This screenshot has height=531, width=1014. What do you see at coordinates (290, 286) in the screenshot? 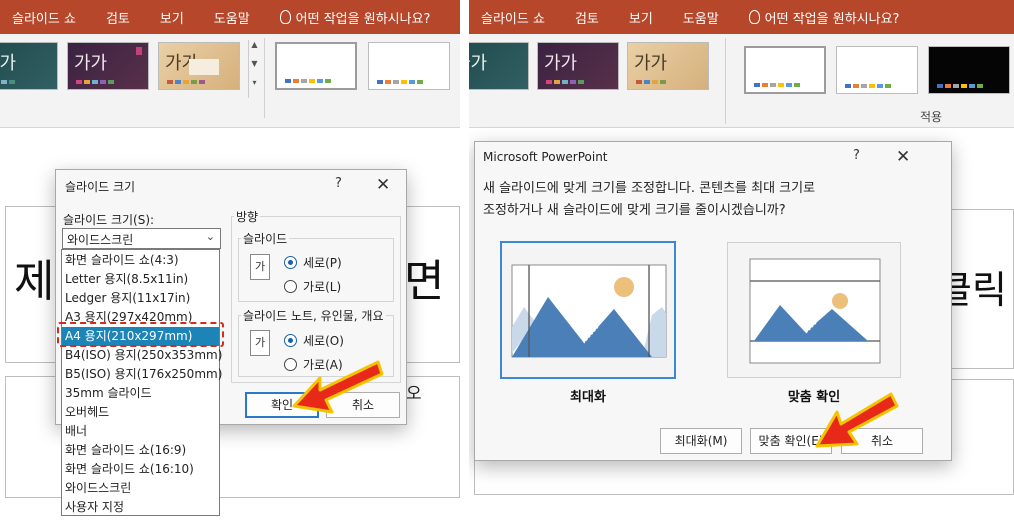
I see `radio-unchecked-icon` at bounding box center [290, 286].